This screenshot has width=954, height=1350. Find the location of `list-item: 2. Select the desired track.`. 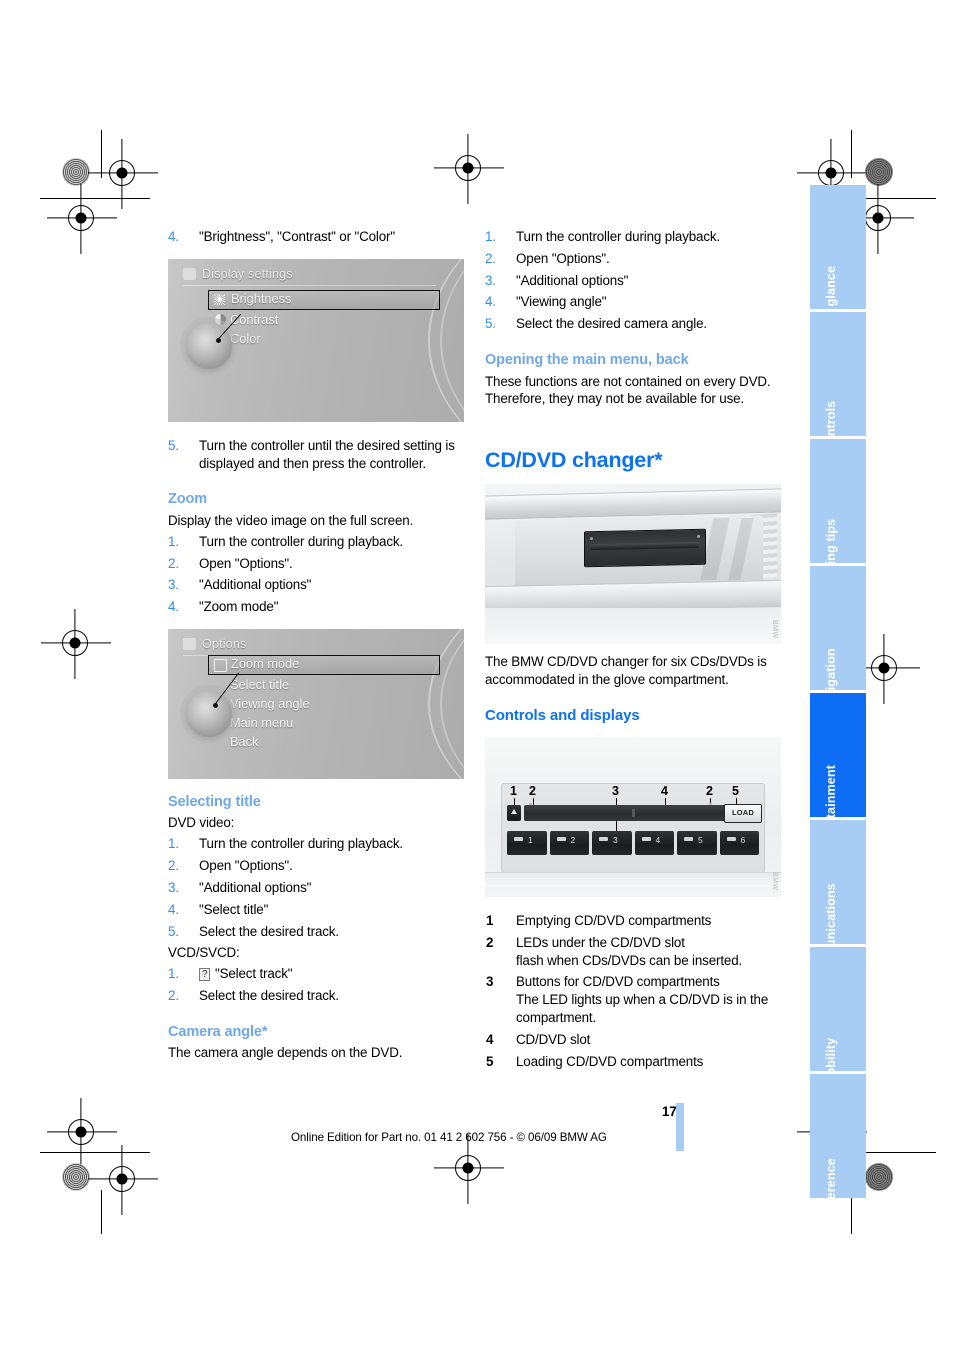

list-item: 2. Select the desired track. is located at coordinates (316, 996).